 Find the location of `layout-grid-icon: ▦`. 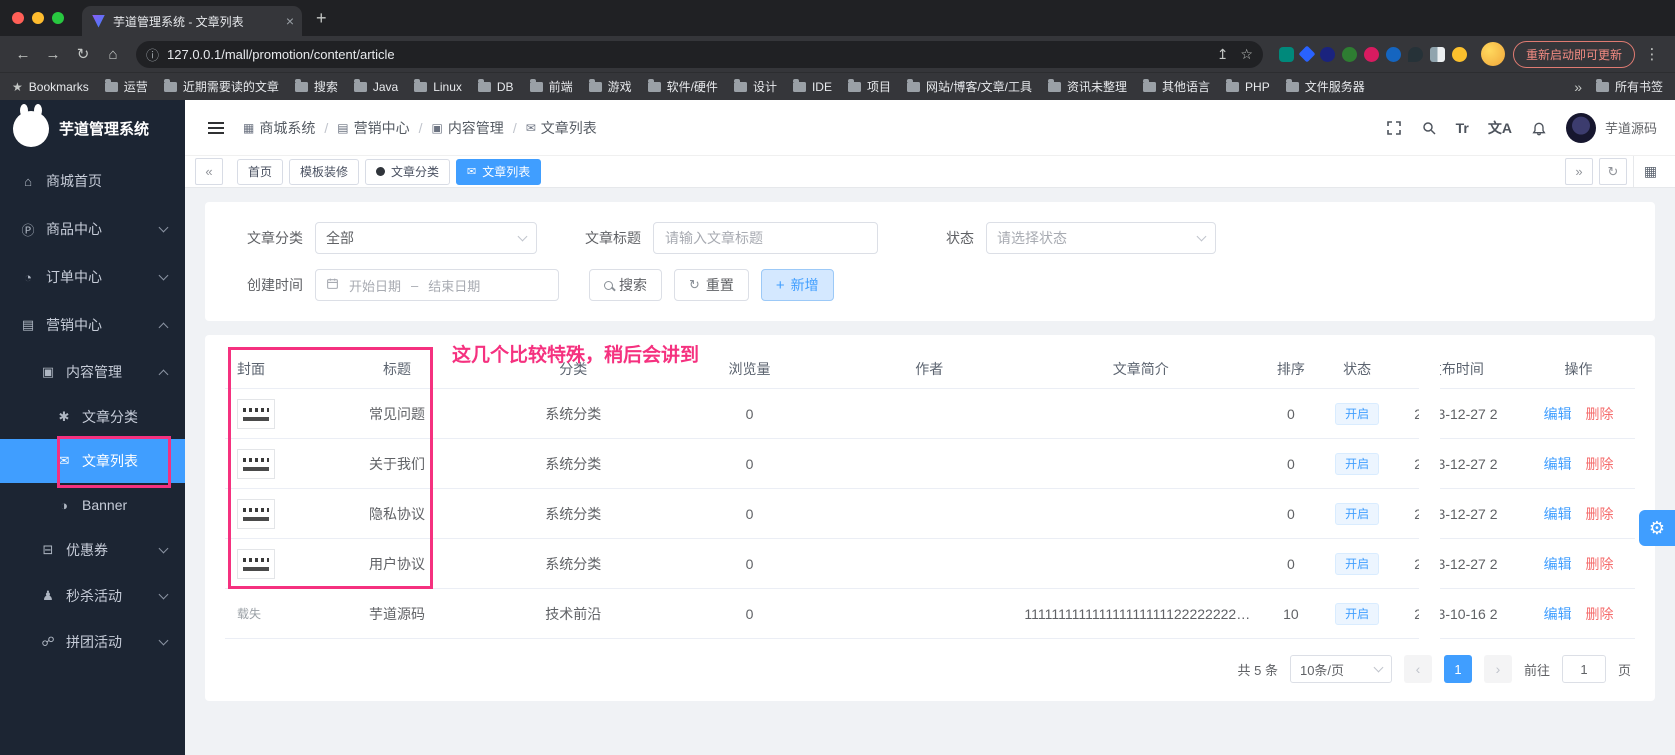

layout-grid-icon: ▦ is located at coordinates (1650, 171).